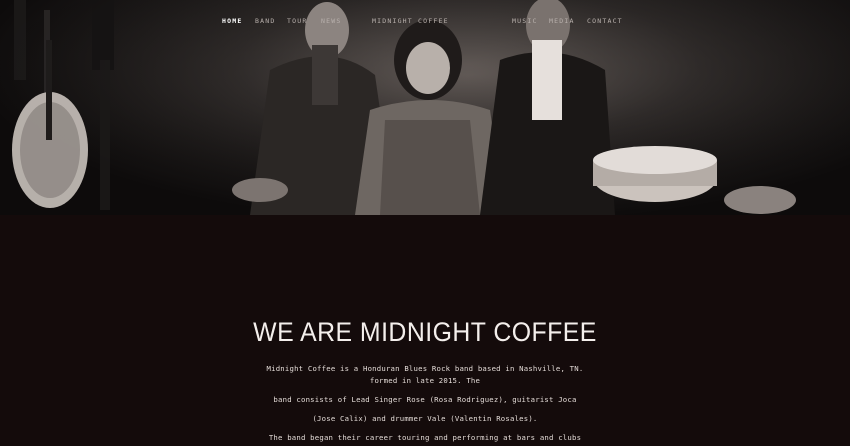 Image resolution: width=850 pixels, height=446 pixels. I want to click on nav-music: MUSIC, so click(525, 21).